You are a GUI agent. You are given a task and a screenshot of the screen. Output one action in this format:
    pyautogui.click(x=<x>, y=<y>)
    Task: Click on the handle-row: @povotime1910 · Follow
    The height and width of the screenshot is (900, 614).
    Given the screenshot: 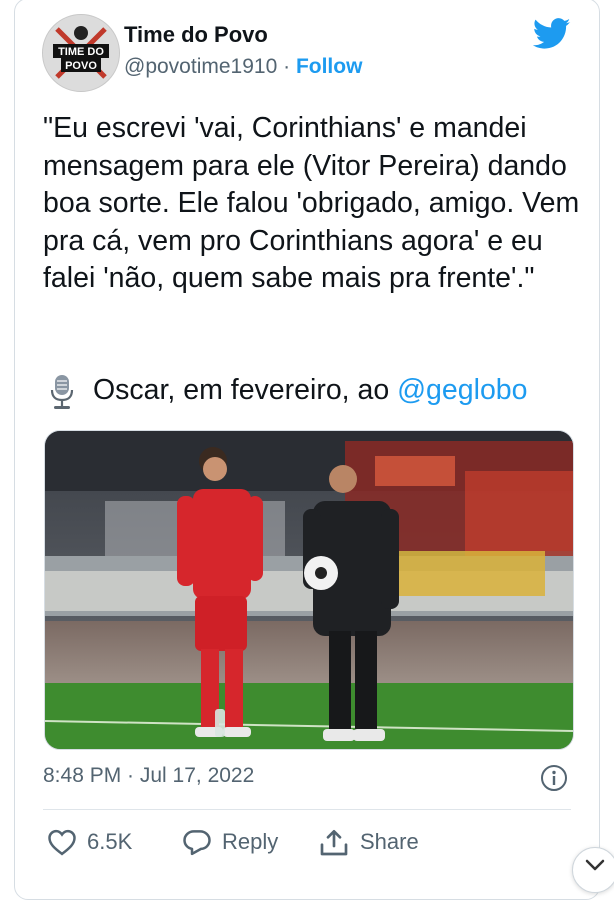 What is the action you would take?
    pyautogui.click(x=243, y=67)
    